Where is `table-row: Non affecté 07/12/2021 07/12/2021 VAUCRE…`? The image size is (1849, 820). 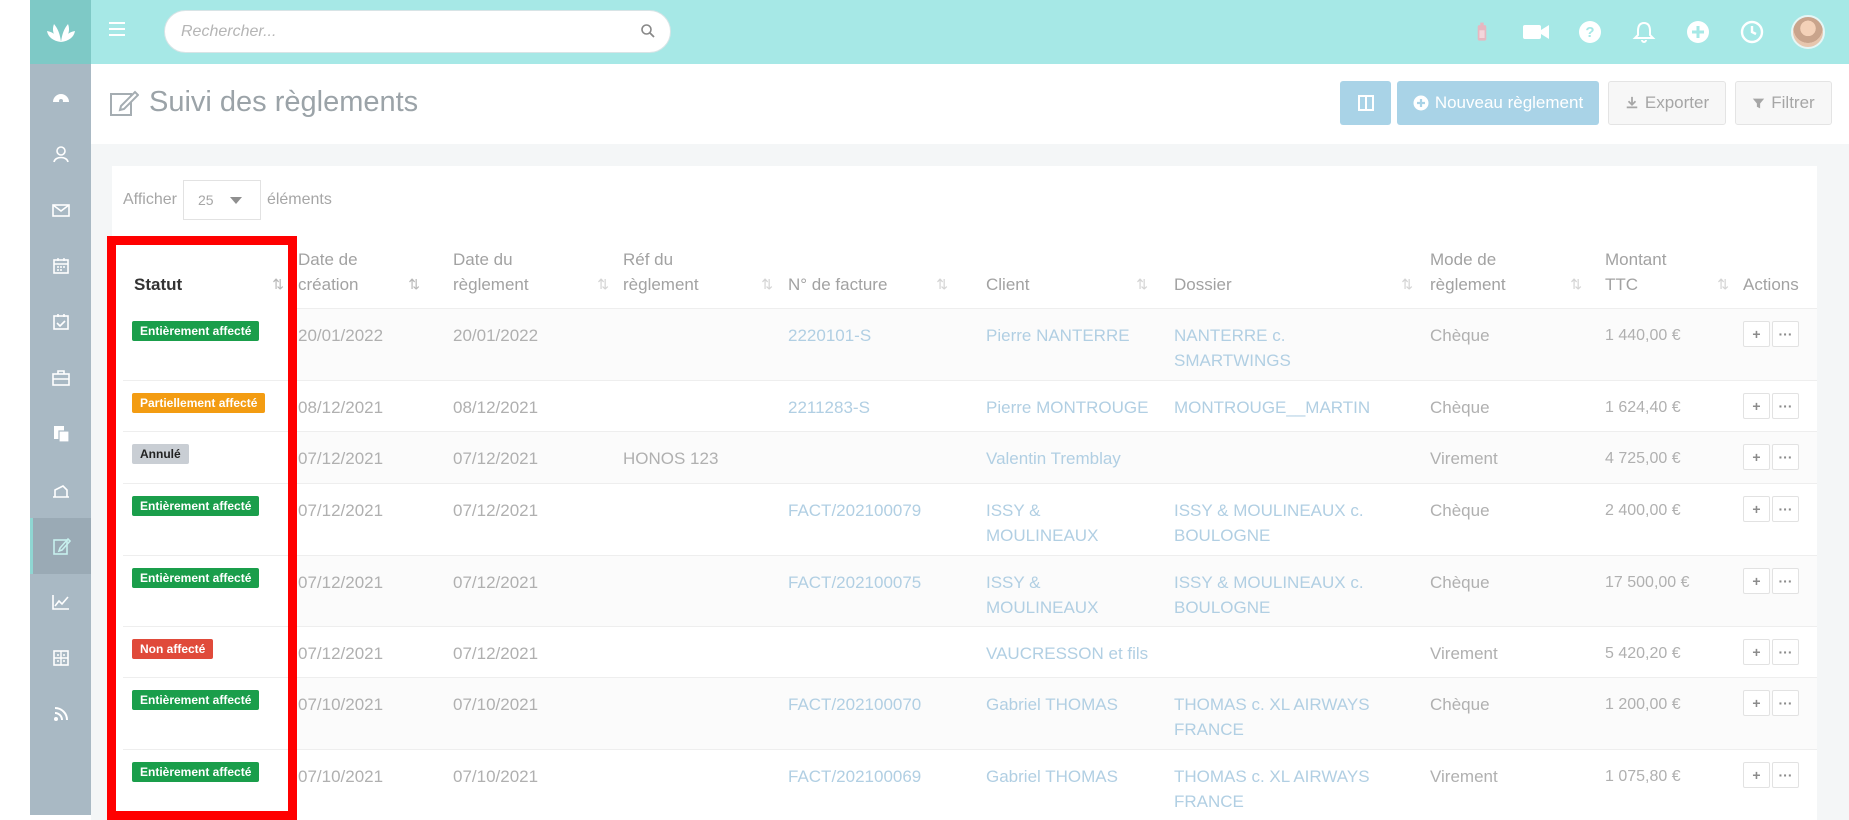 table-row: Non affecté 07/12/2021 07/12/2021 VAUCRE… is located at coordinates (970, 652).